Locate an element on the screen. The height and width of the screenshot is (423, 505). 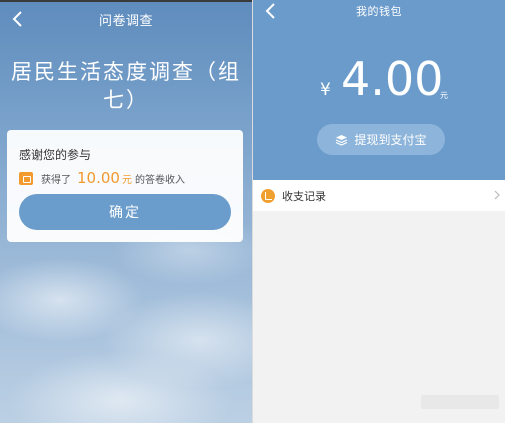
nav-title: 我的钱包 is located at coordinates (379, 11).